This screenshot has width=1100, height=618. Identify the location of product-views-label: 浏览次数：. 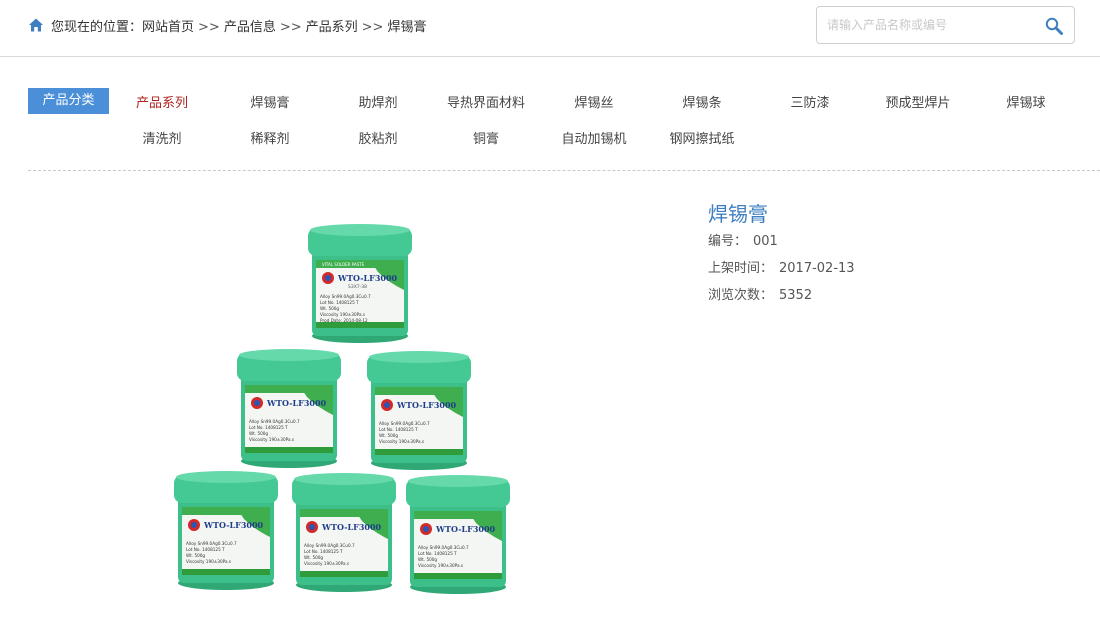
(741, 295).